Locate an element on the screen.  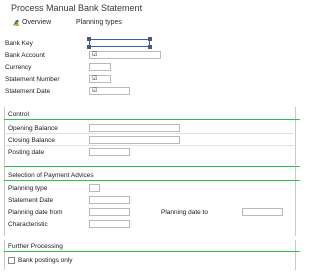
overview-icon is located at coordinates (16, 23).